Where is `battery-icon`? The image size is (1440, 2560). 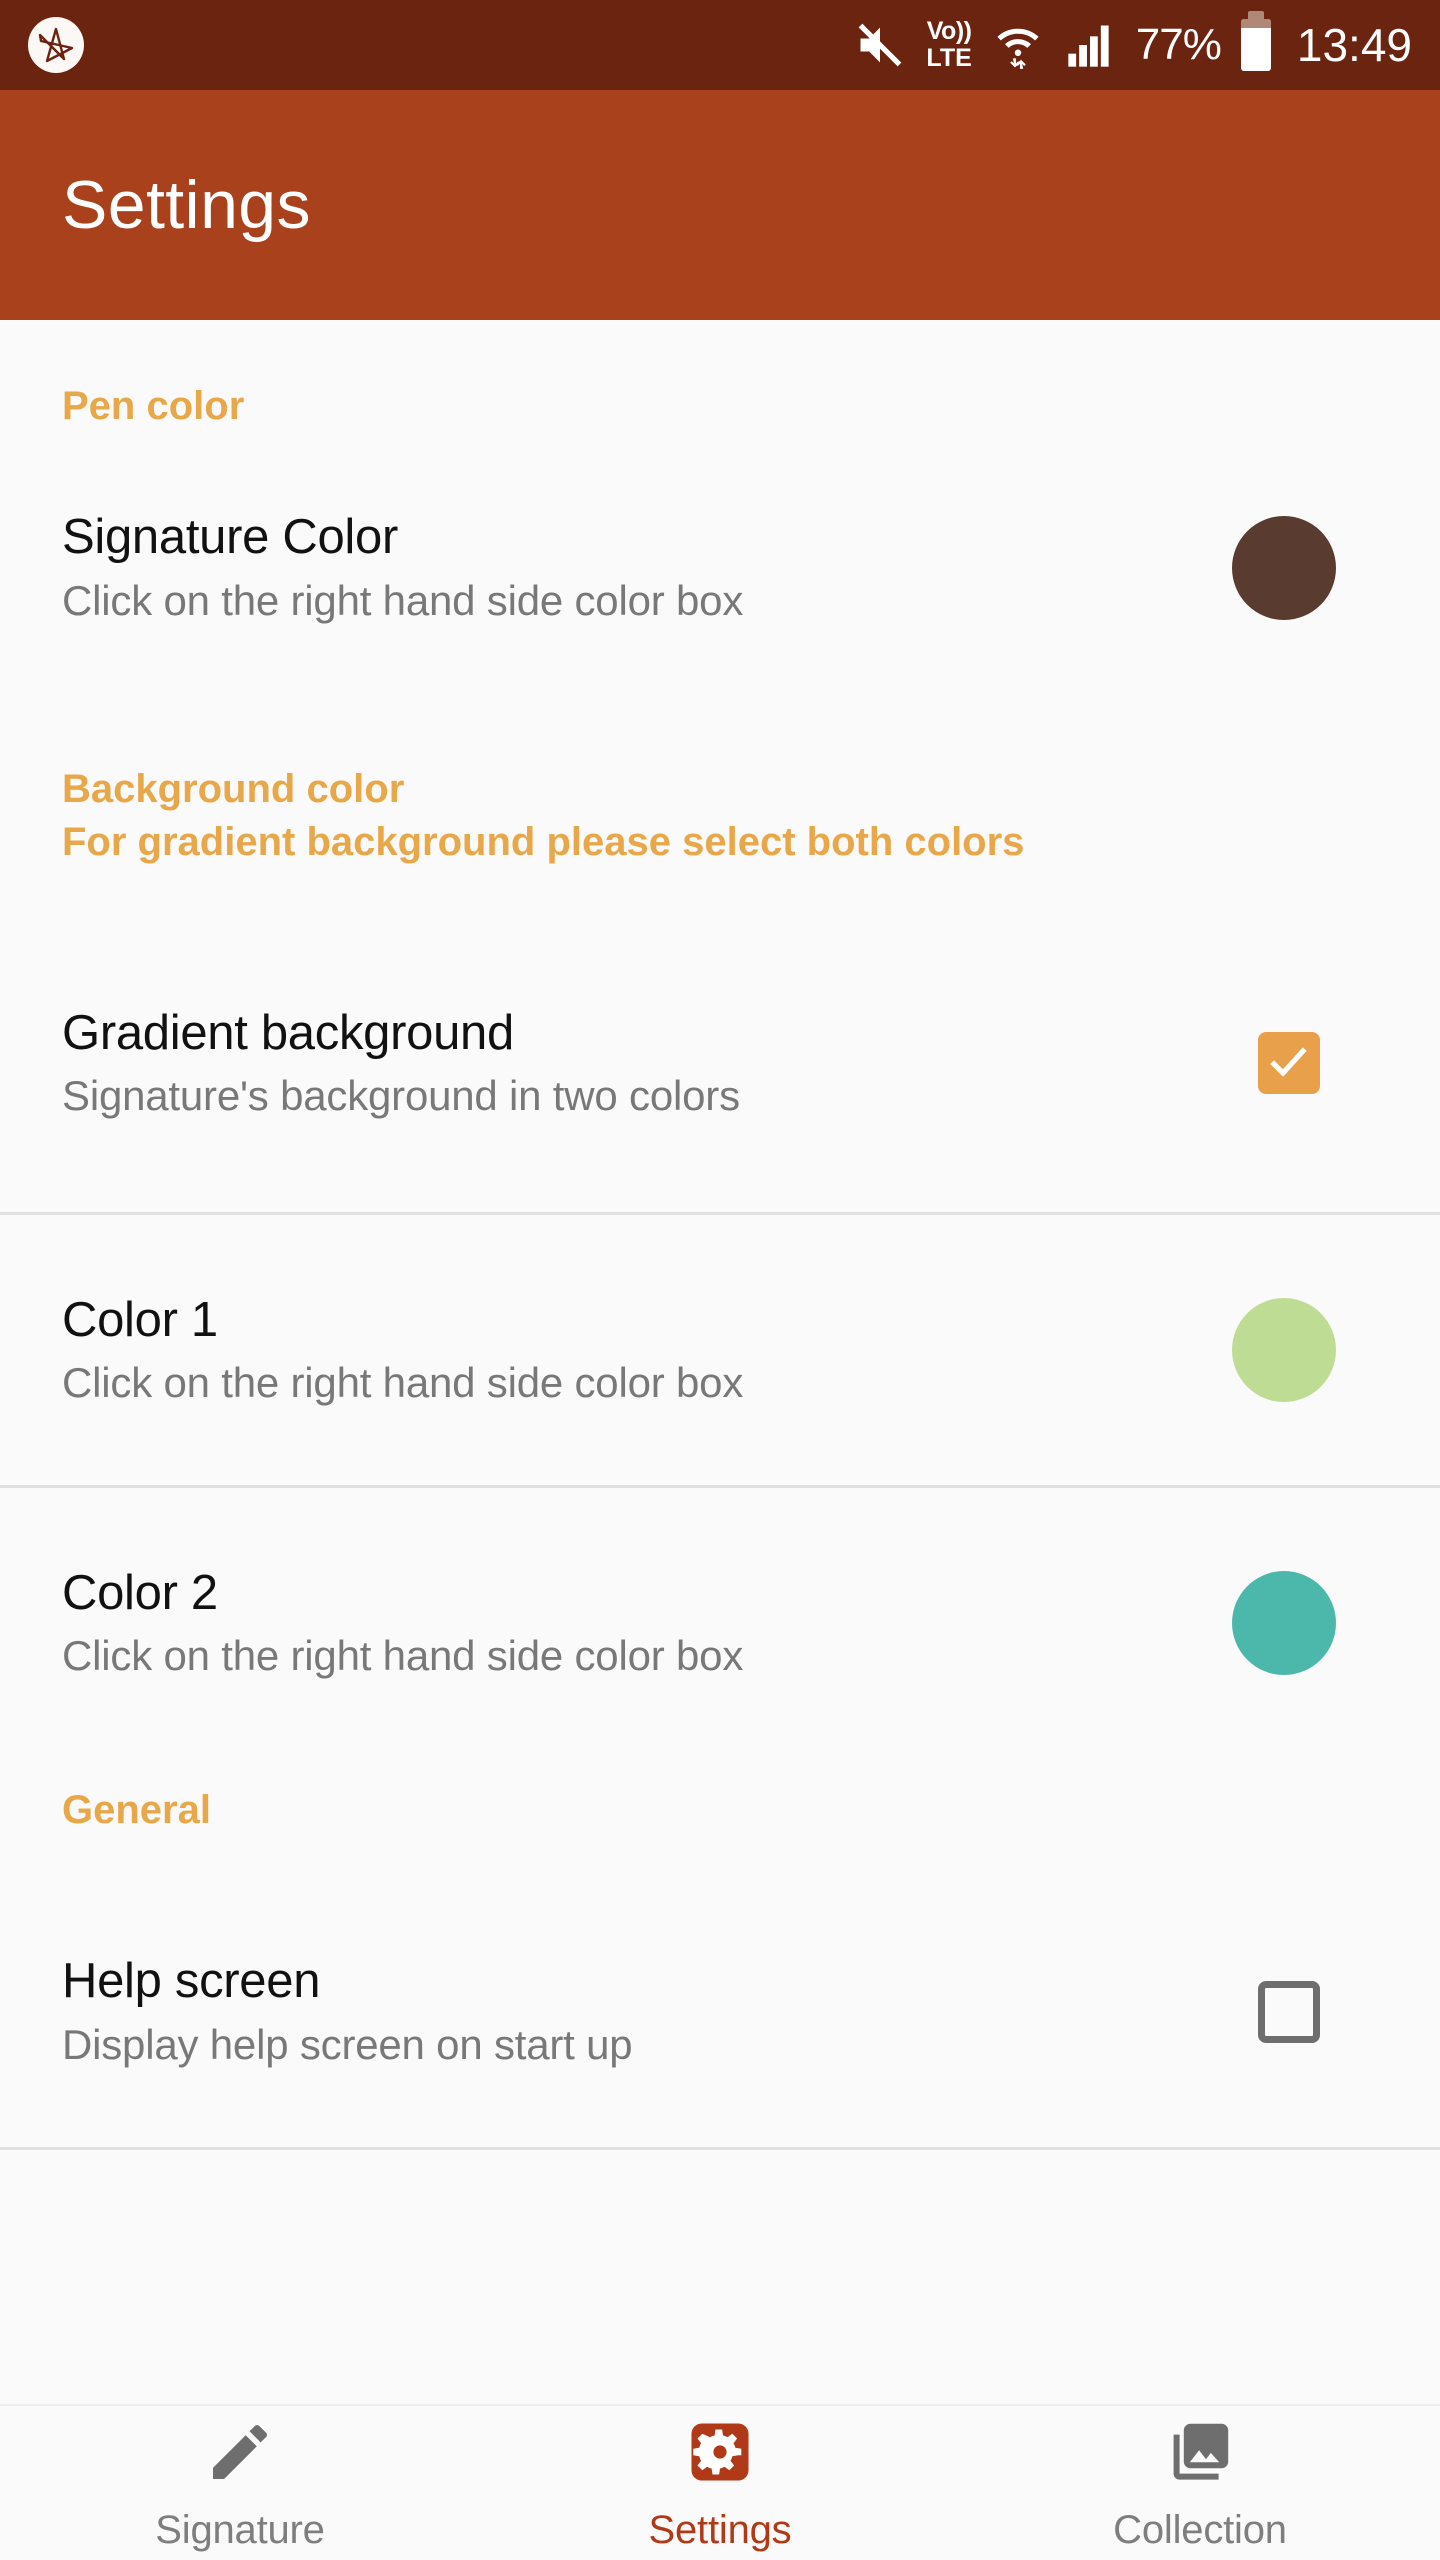
battery-icon is located at coordinates (1255, 41).